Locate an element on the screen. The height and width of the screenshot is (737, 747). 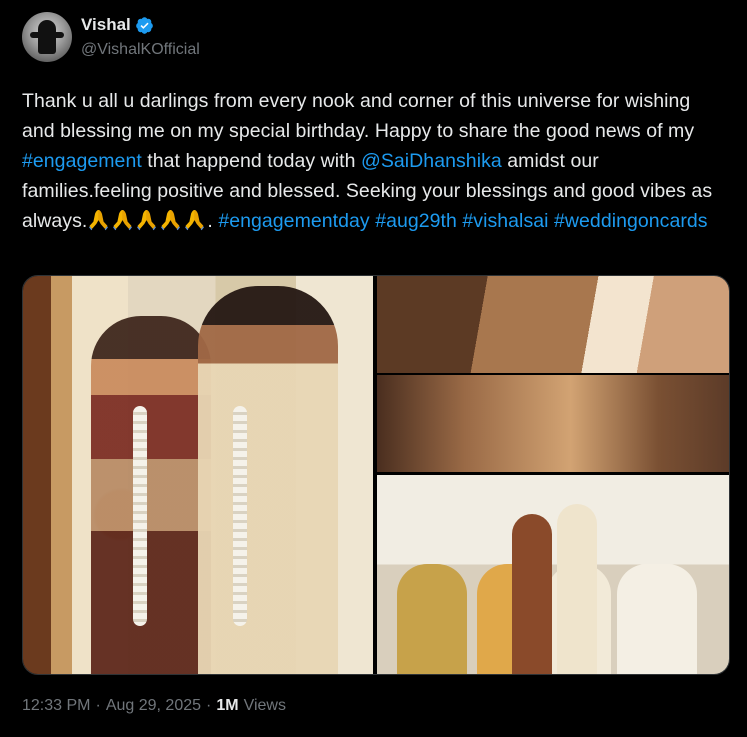
hashtag-link: #vishalsai is located at coordinates (505, 221).